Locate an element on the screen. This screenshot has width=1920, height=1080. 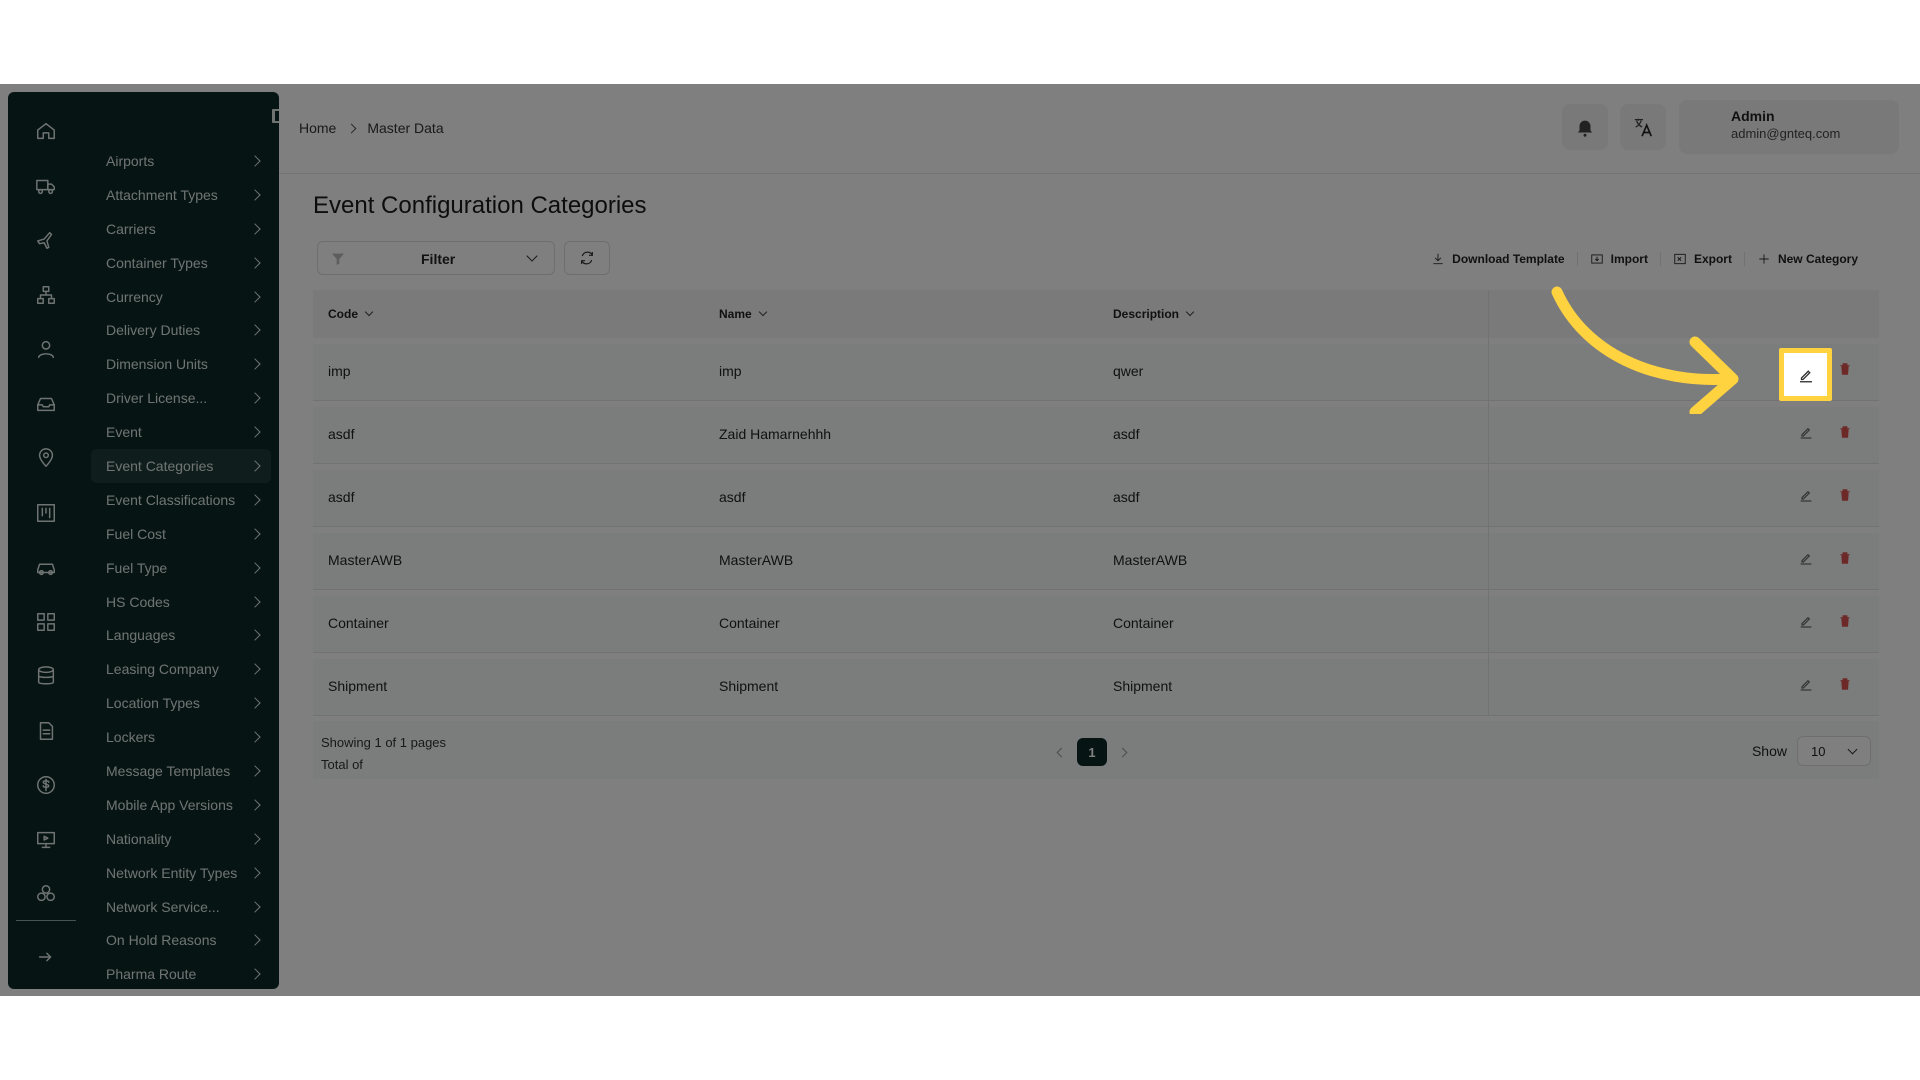
cell-code: imp is located at coordinates (339, 371).